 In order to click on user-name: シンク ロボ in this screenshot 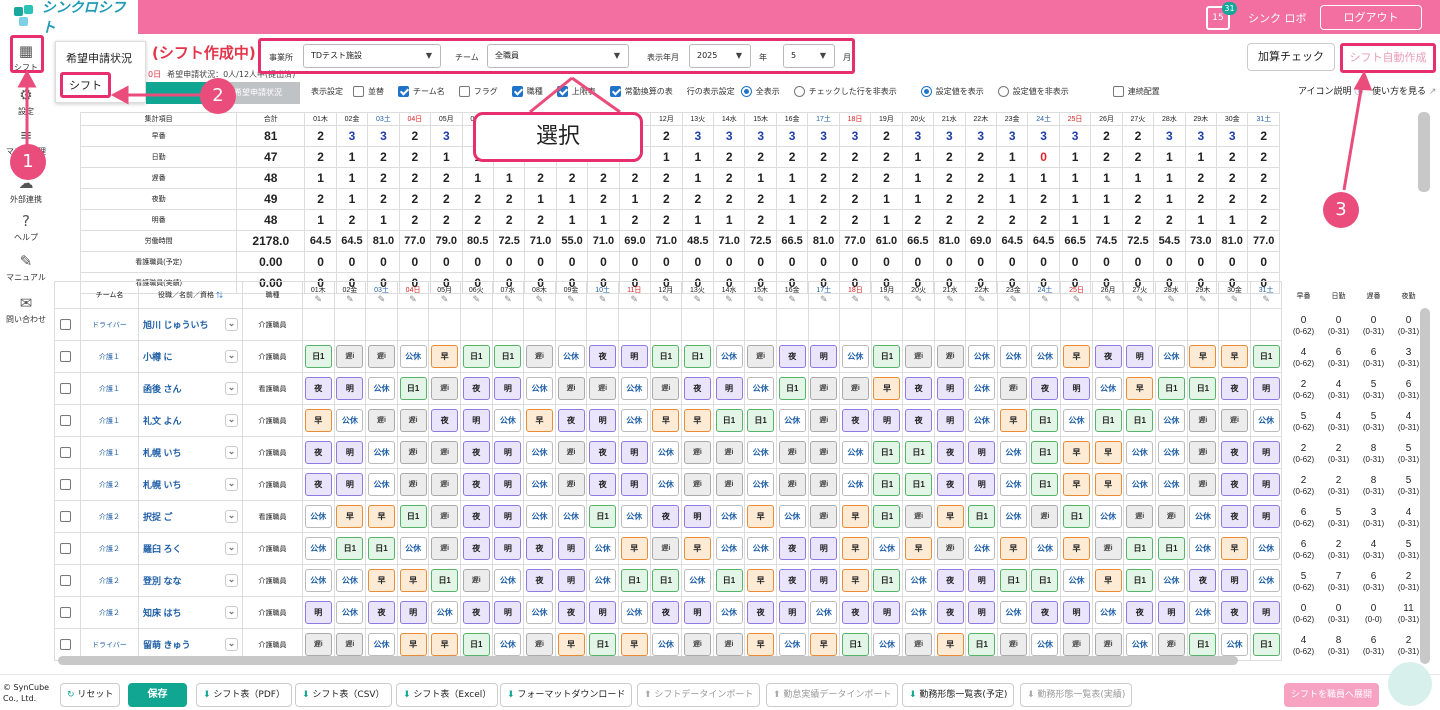, I will do `click(1277, 18)`.